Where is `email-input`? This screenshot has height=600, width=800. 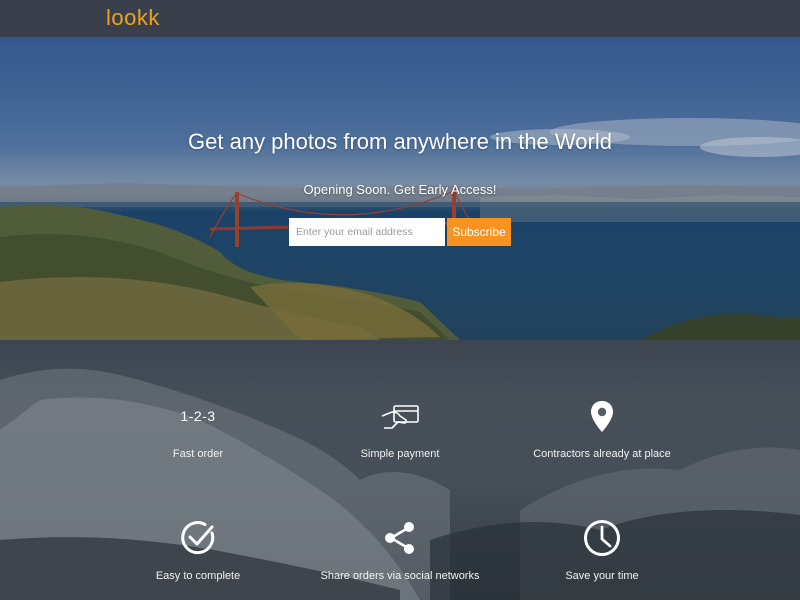 email-input is located at coordinates (367, 232).